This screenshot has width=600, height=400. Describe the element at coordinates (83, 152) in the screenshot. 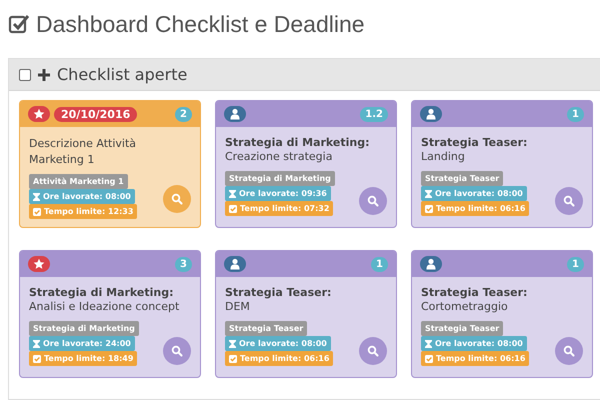

I see `card-description: Descrizione Attività Marketing 1` at that location.